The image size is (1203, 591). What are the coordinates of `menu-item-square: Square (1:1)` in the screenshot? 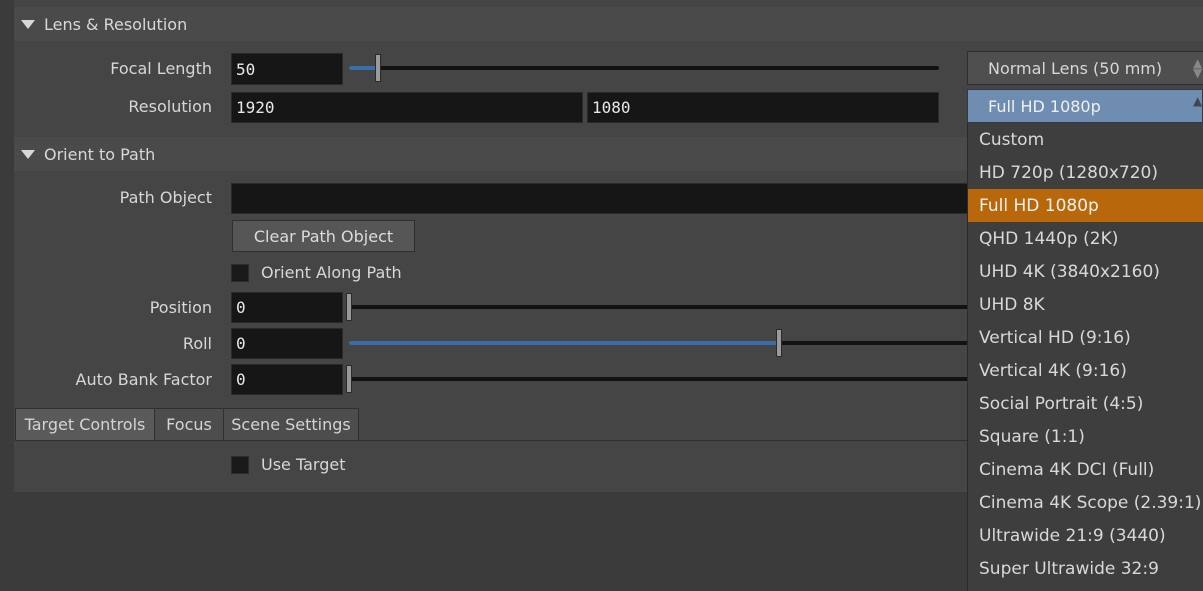 It's located at (1085, 436).